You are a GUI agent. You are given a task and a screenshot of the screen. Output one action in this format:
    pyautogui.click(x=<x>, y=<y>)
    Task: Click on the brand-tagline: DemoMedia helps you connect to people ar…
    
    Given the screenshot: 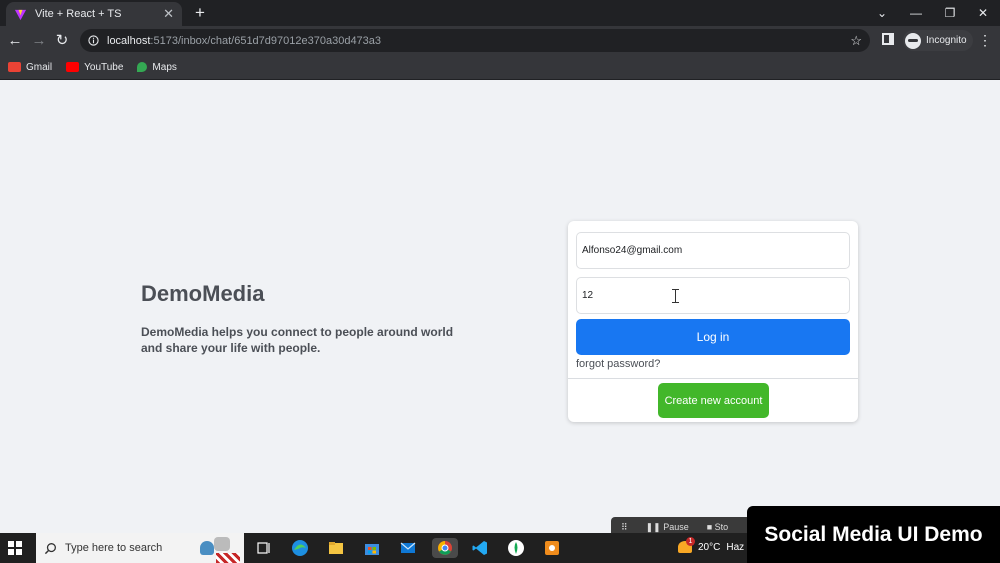 What is the action you would take?
    pyautogui.click(x=297, y=340)
    